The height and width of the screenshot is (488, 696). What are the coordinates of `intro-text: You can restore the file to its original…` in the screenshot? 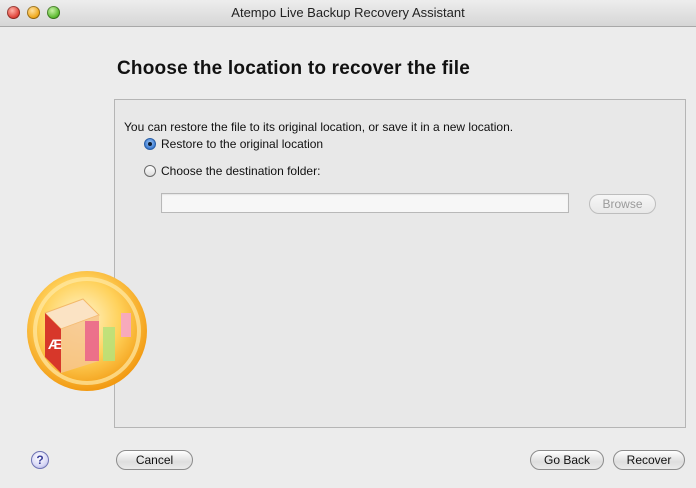 It's located at (319, 127).